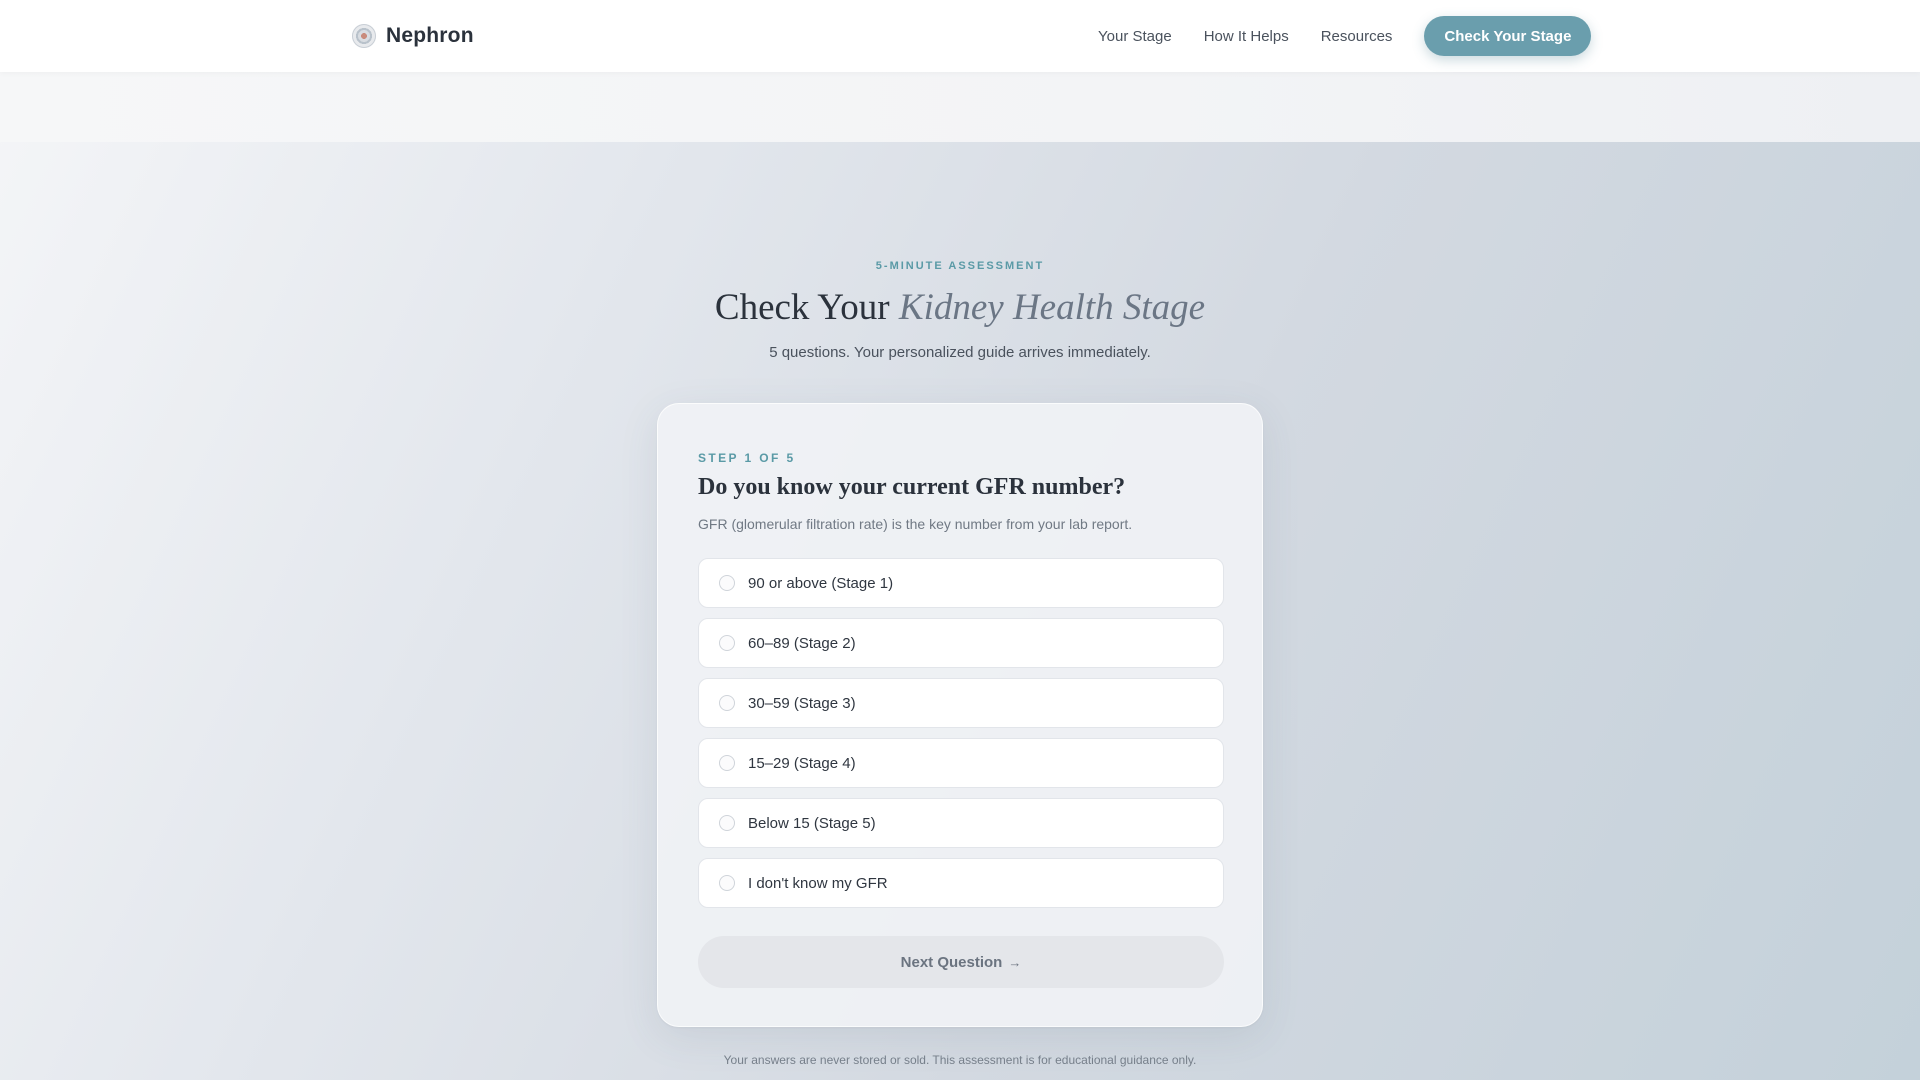  What do you see at coordinates (818, 883) in the screenshot?
I see `answer-option-label: I don't know my GFR` at bounding box center [818, 883].